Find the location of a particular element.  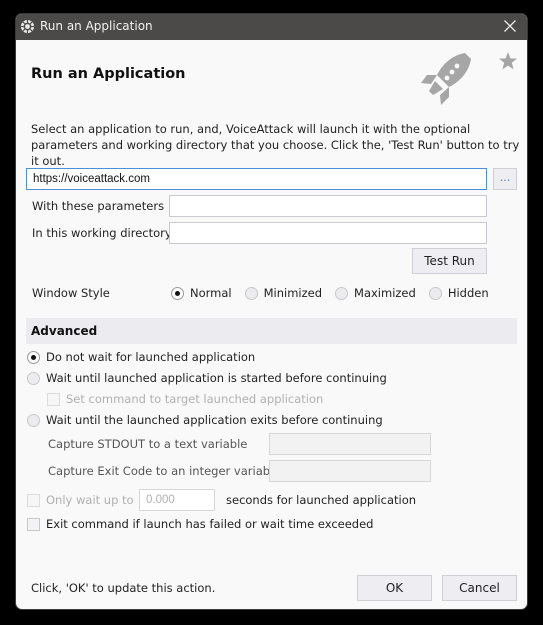

window-style-minimized: Minimized is located at coordinates (283, 293).